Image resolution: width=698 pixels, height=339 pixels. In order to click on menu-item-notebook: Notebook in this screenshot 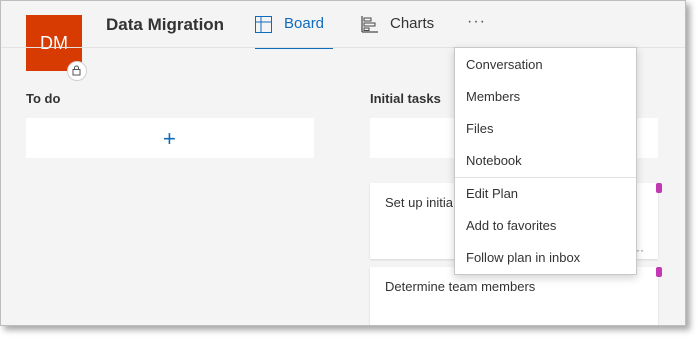, I will do `click(545, 160)`.